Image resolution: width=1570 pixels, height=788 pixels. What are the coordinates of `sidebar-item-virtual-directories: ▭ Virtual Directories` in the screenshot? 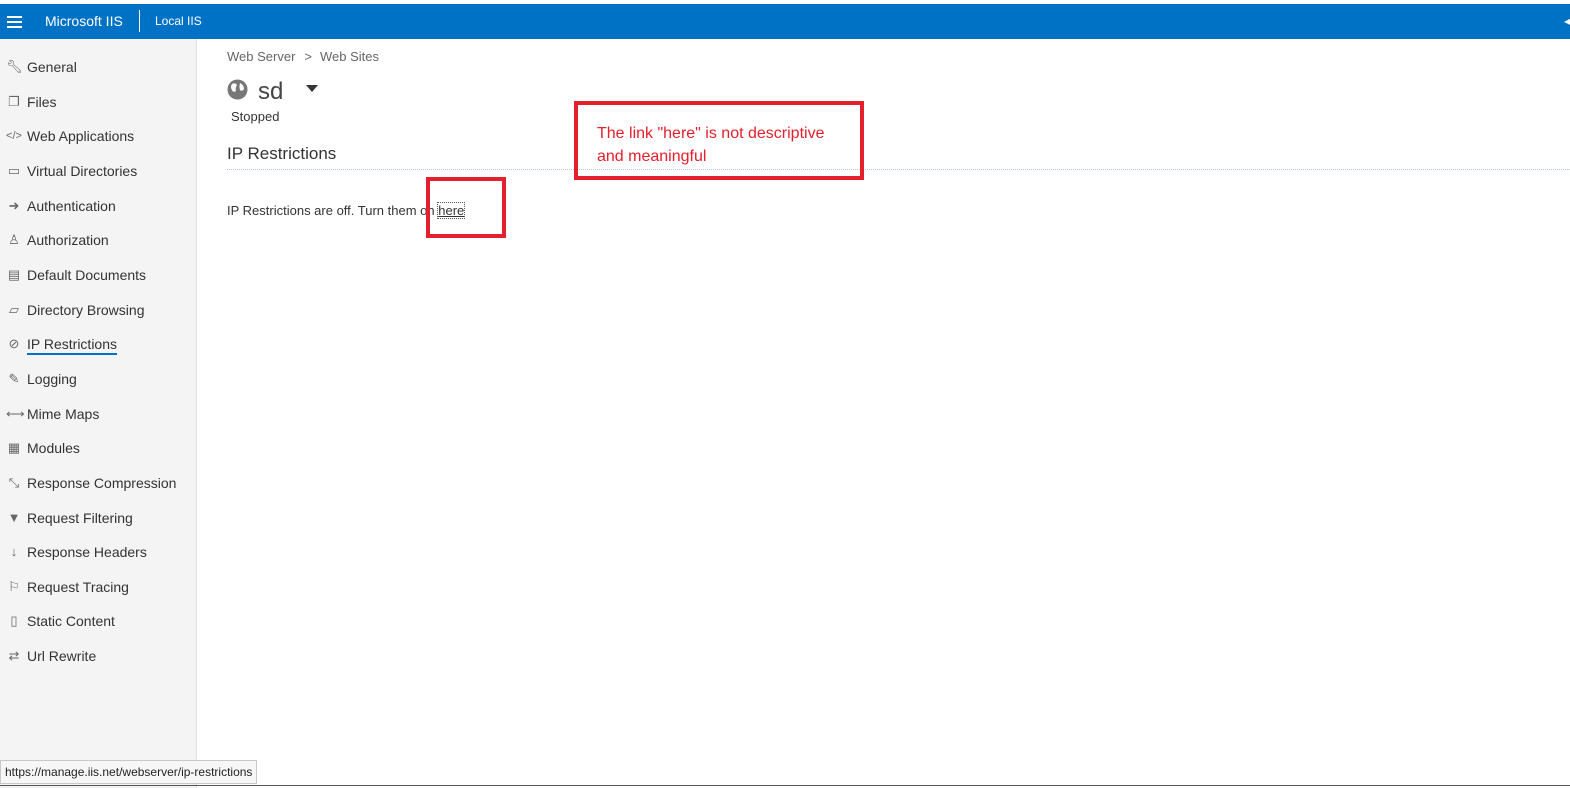 It's located at (98, 172).